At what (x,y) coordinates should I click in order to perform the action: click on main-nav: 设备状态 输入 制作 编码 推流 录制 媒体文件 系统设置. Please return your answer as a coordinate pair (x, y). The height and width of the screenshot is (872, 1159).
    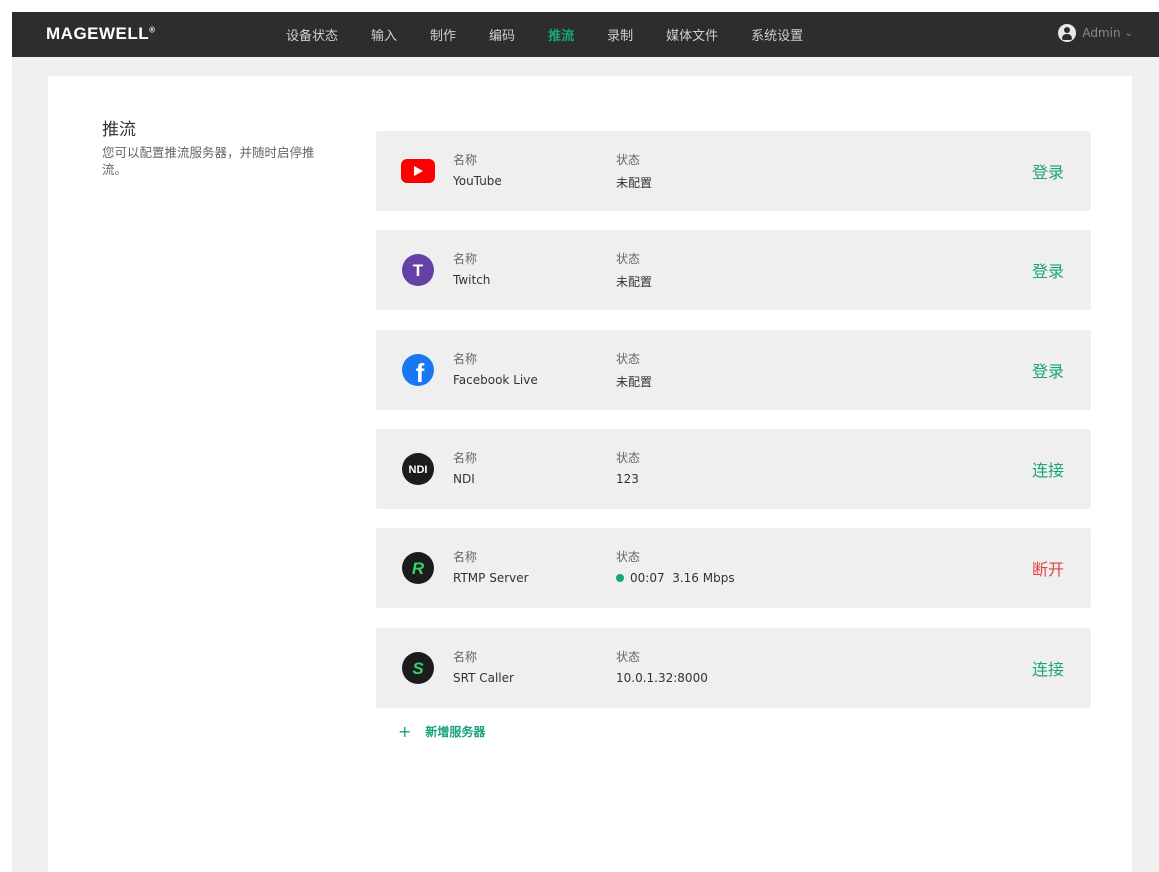
    Looking at the image, I should click on (561, 34).